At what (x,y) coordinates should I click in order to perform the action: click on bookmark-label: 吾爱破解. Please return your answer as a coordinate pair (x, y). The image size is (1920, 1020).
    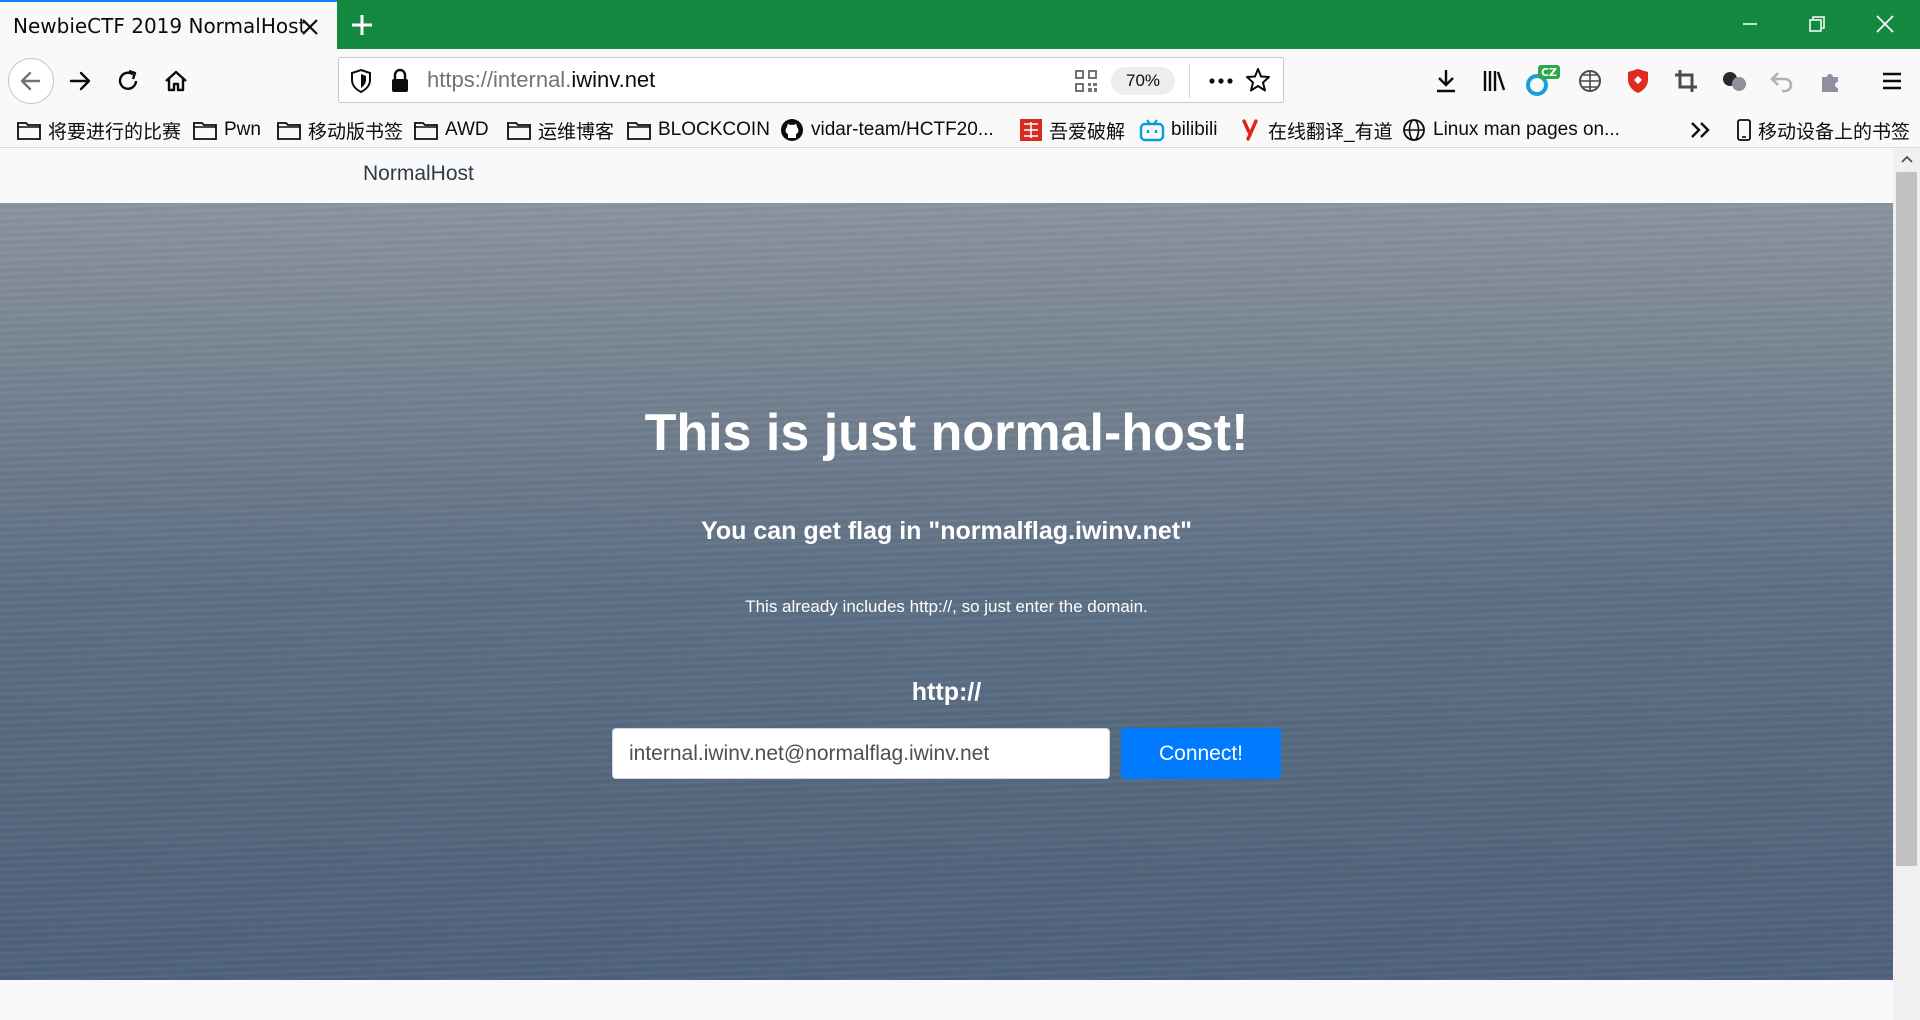
    Looking at the image, I should click on (1087, 132).